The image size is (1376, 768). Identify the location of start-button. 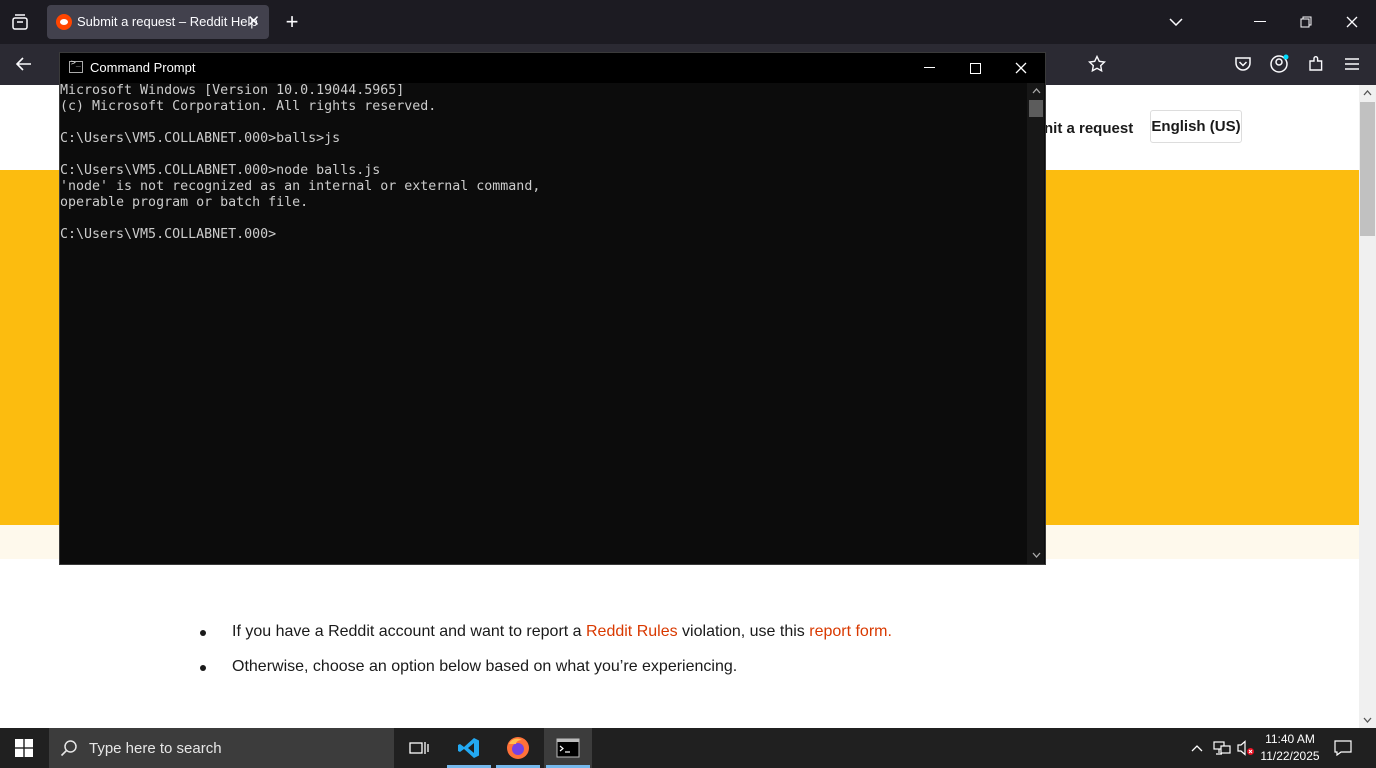
(24, 748).